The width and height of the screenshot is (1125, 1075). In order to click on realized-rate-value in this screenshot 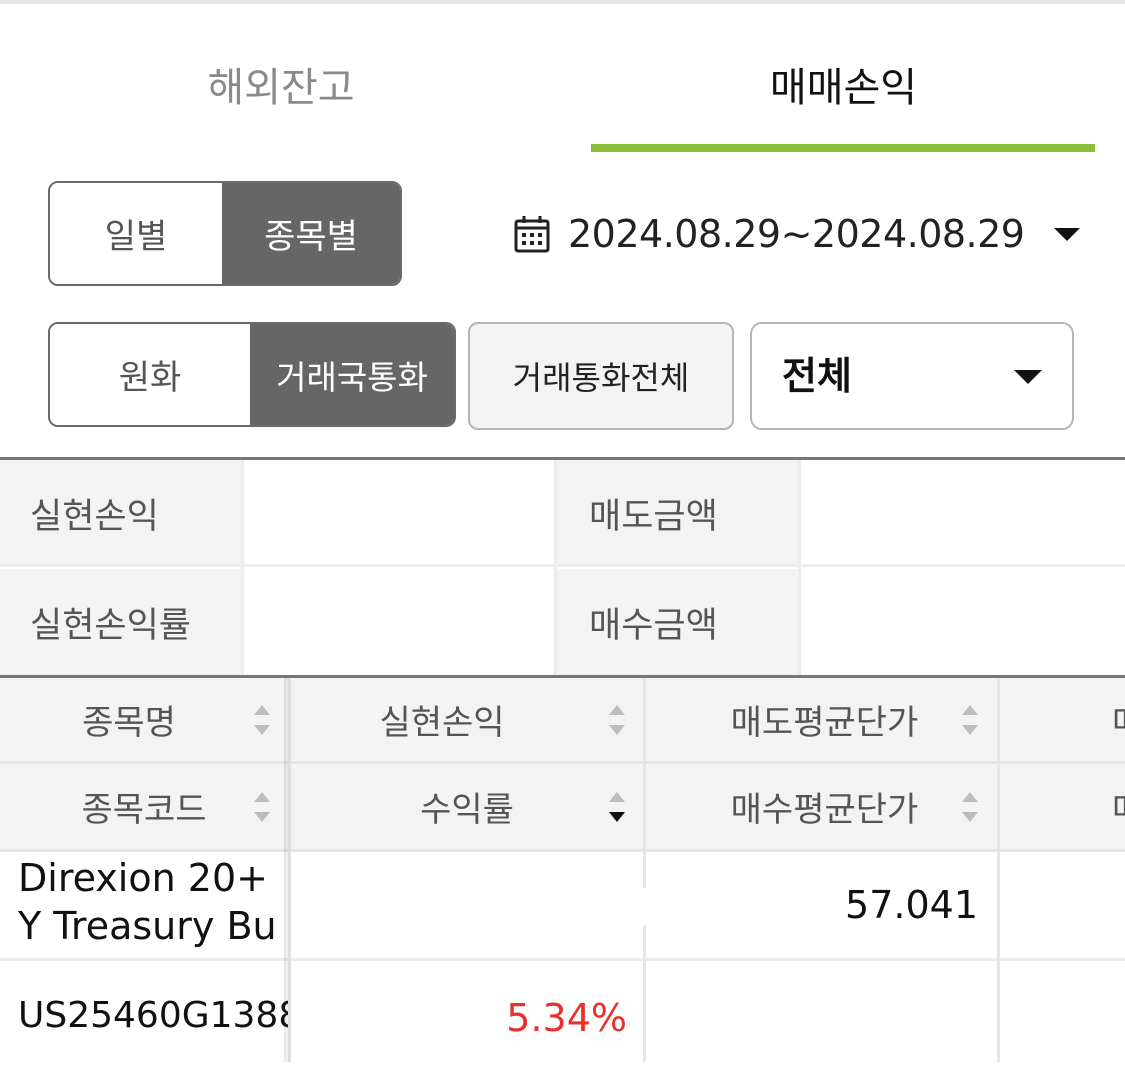, I will do `click(399, 622)`.